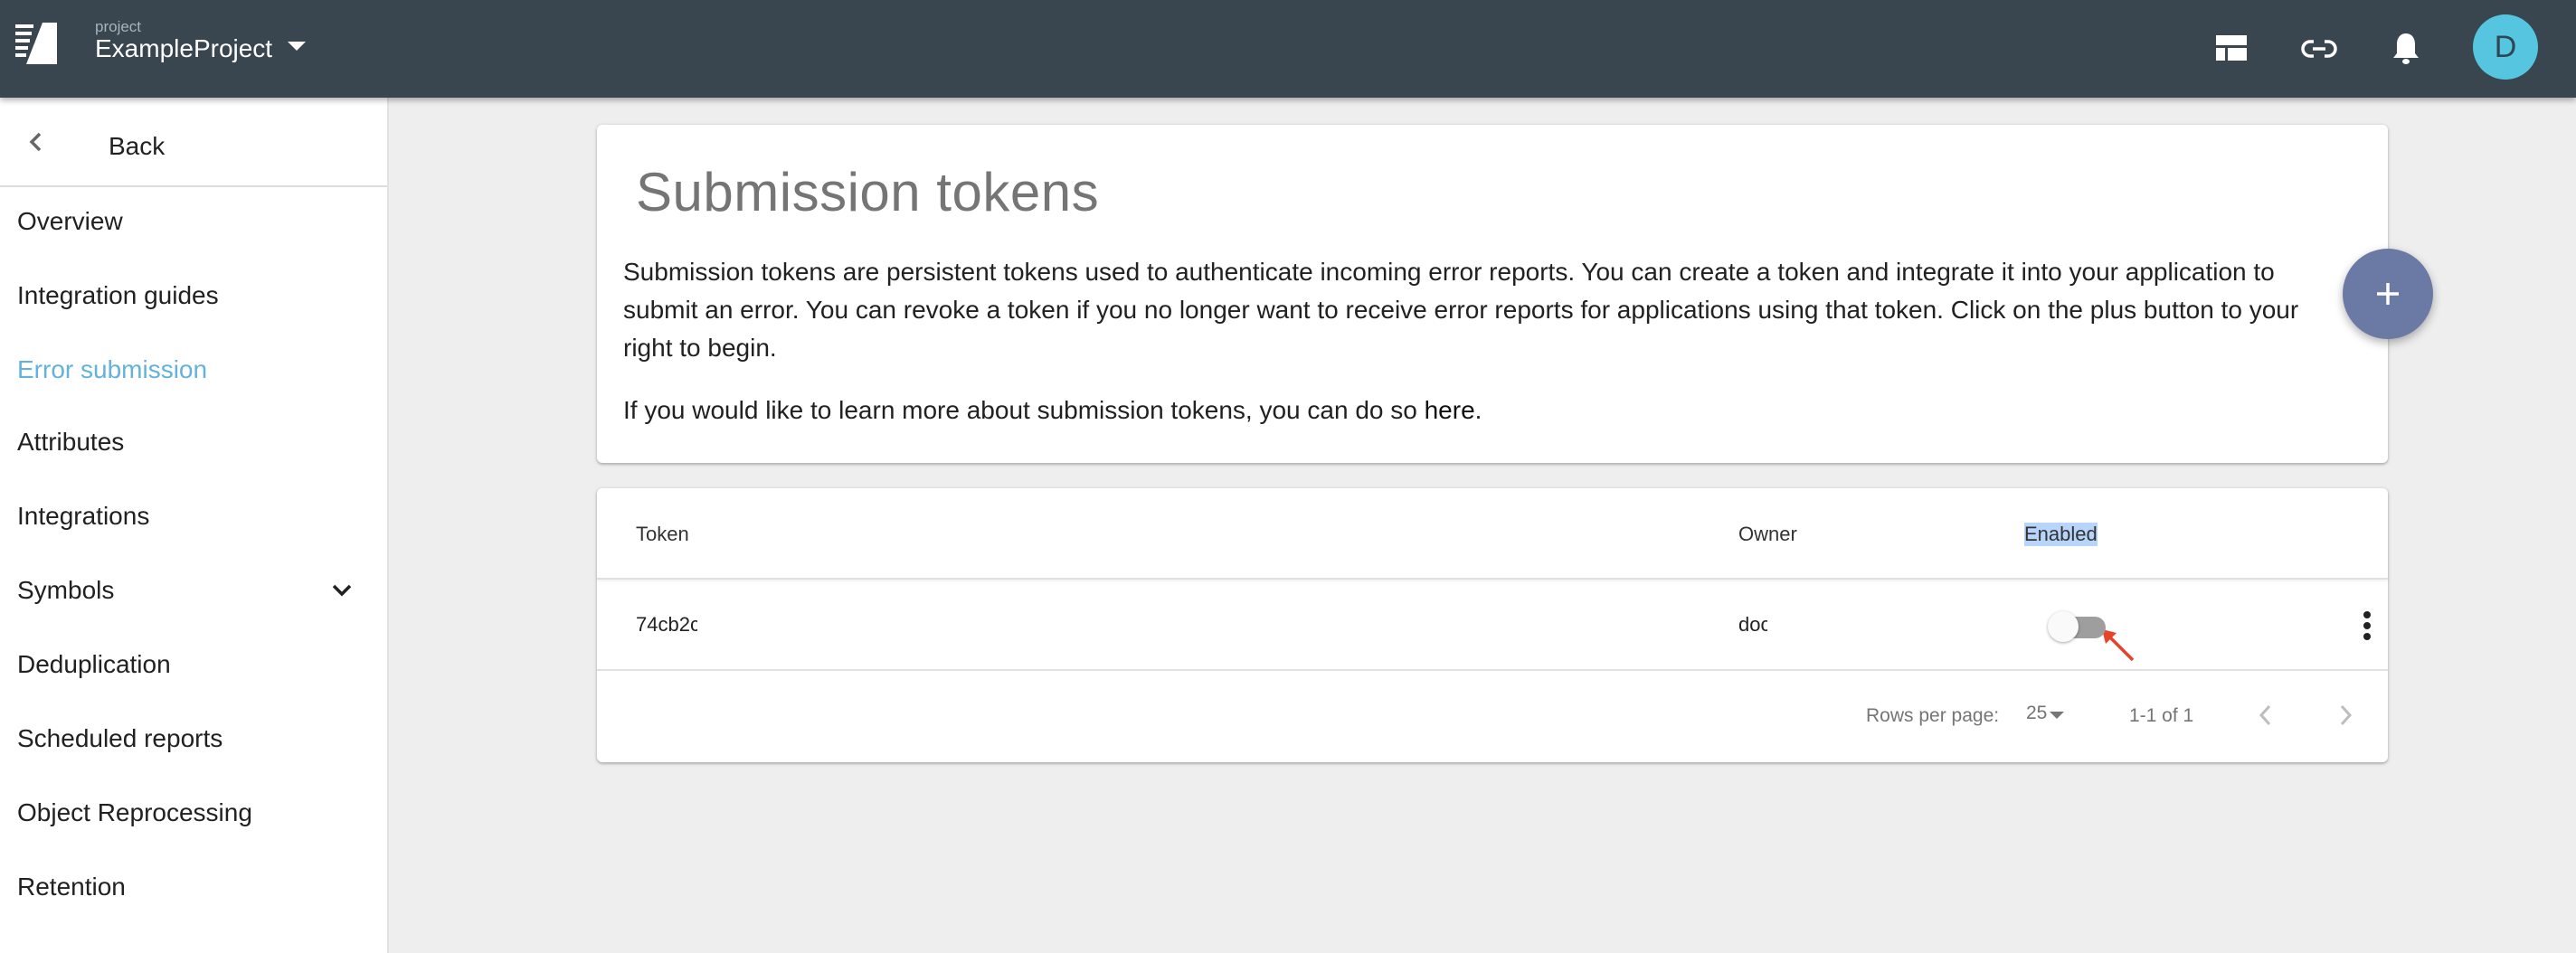 The image size is (2576, 953). I want to click on enabled-toggle, so click(2077, 626).